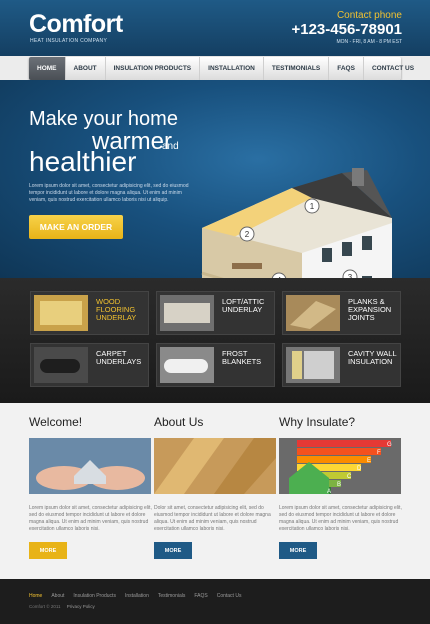 This screenshot has height=624, width=430. Describe the element at coordinates (61, 313) in the screenshot. I see `wood-underlay-icon` at that location.